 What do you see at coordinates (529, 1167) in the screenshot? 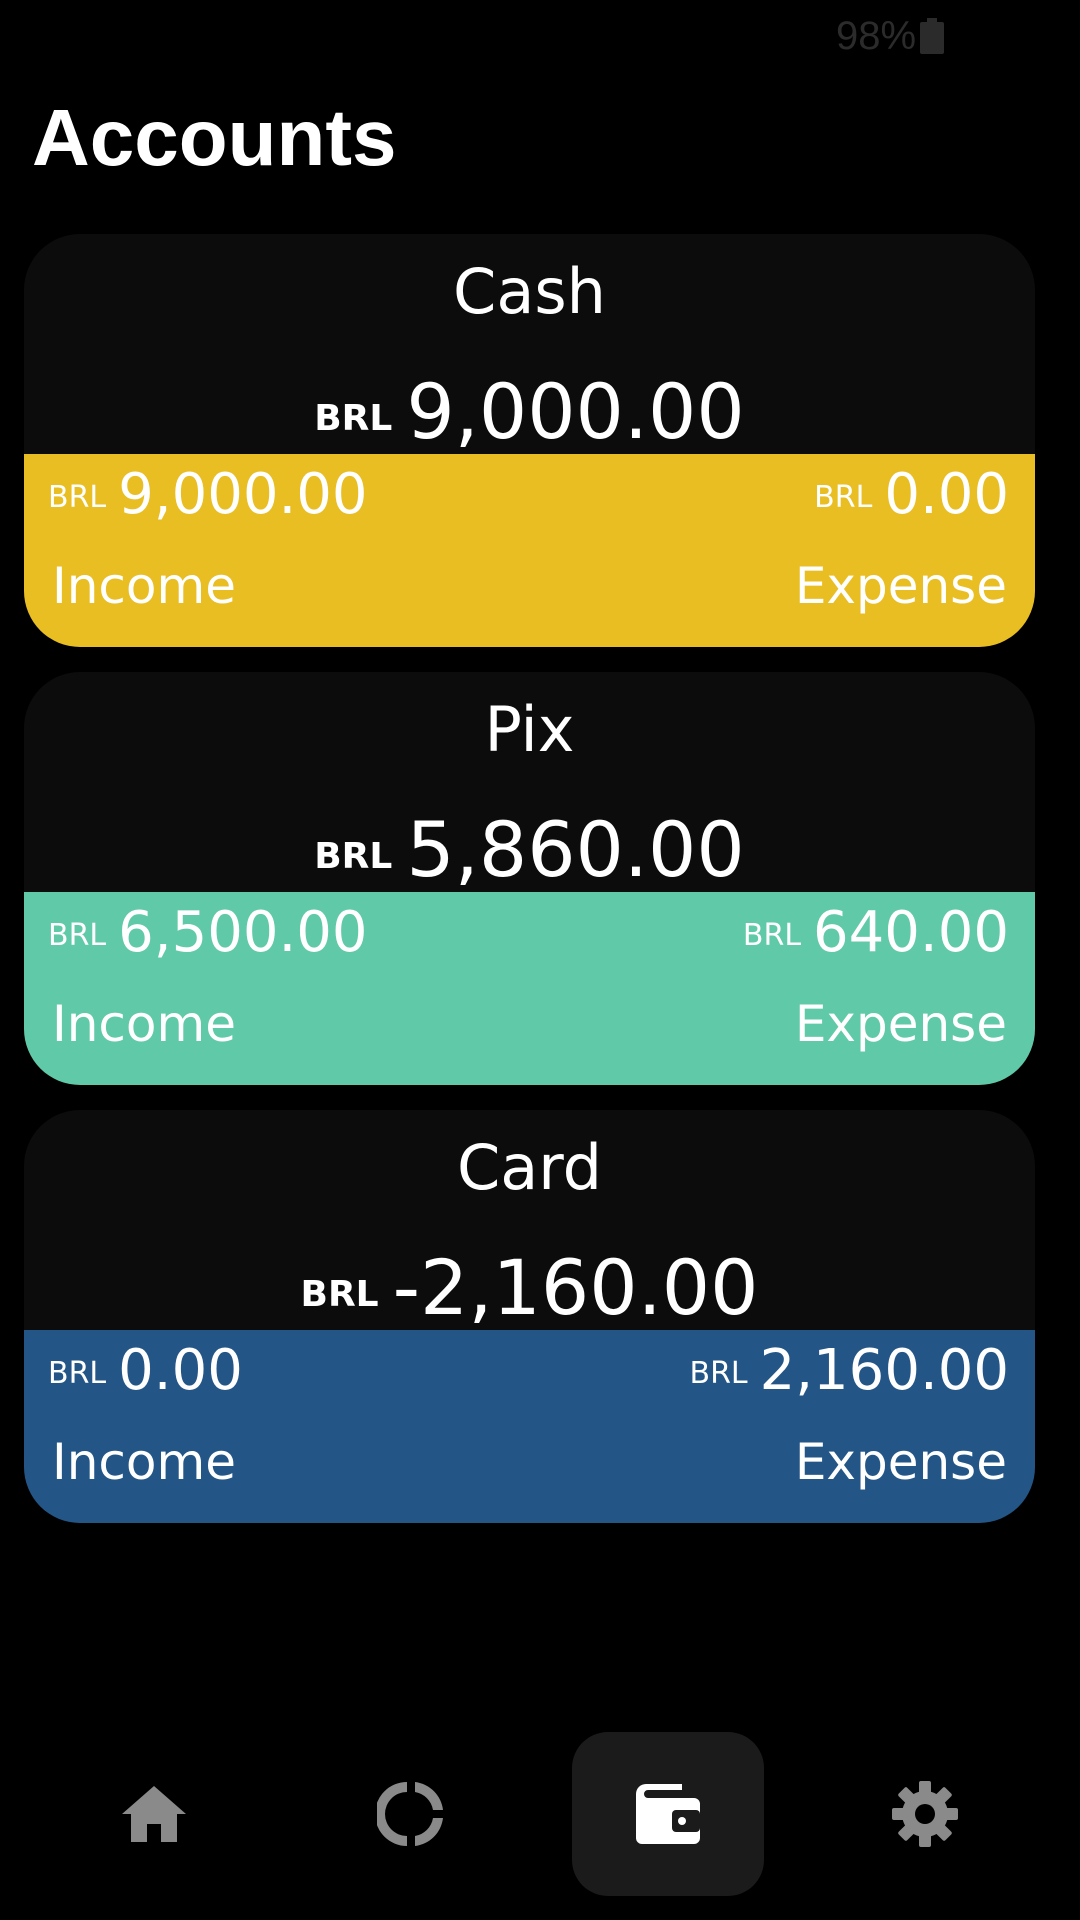
I see `account-name: Card` at bounding box center [529, 1167].